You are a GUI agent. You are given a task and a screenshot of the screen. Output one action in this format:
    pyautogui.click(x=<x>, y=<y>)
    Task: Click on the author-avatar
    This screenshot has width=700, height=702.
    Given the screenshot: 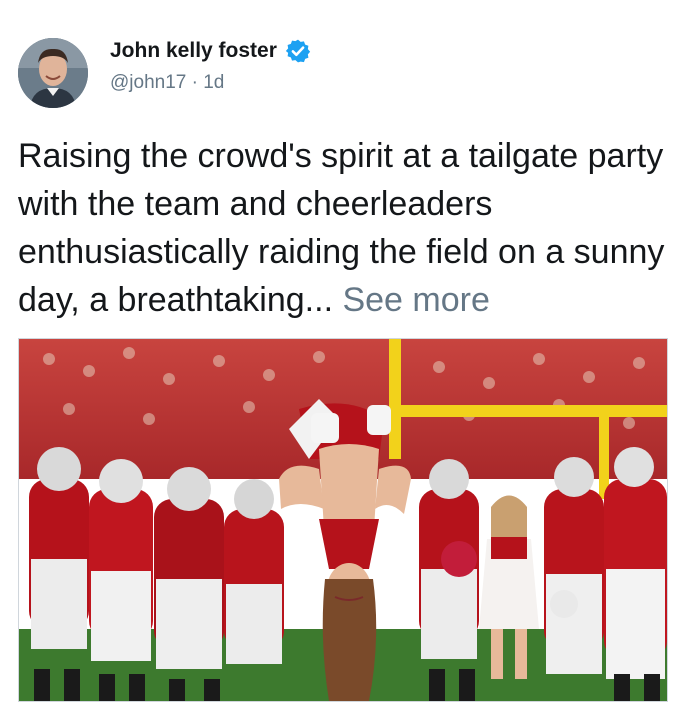 What is the action you would take?
    pyautogui.click(x=53, y=73)
    